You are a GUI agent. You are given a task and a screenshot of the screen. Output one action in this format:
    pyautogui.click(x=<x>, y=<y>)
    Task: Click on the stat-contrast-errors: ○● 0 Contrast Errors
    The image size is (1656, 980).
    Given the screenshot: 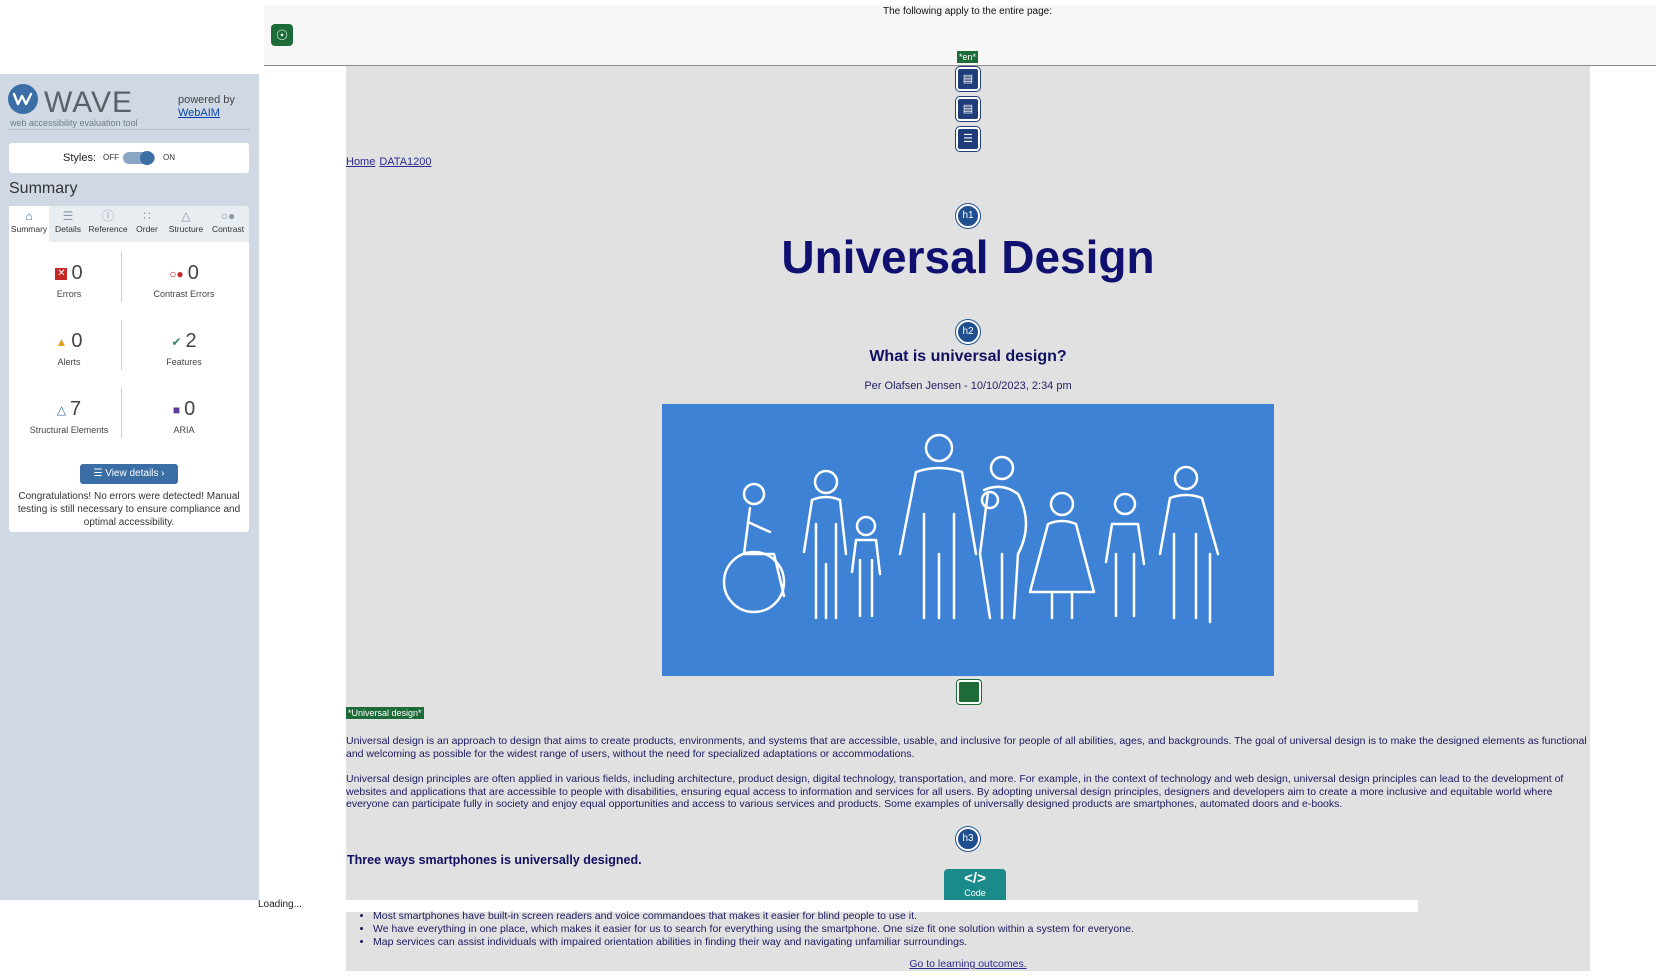 What is the action you would take?
    pyautogui.click(x=184, y=280)
    